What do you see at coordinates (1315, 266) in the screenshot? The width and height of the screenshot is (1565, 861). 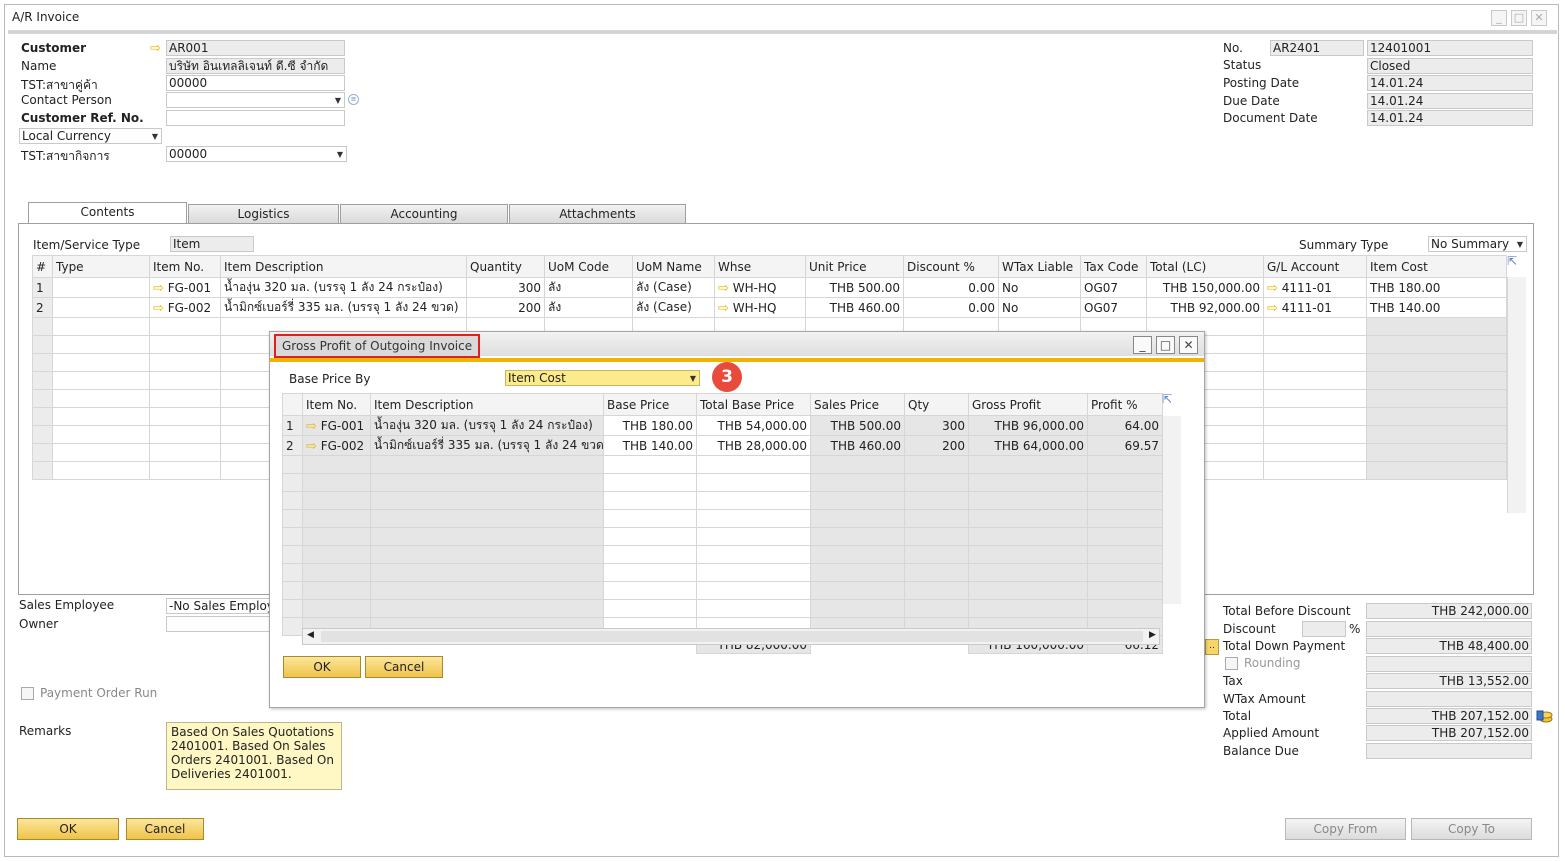 I see `col-header: G/L Account` at bounding box center [1315, 266].